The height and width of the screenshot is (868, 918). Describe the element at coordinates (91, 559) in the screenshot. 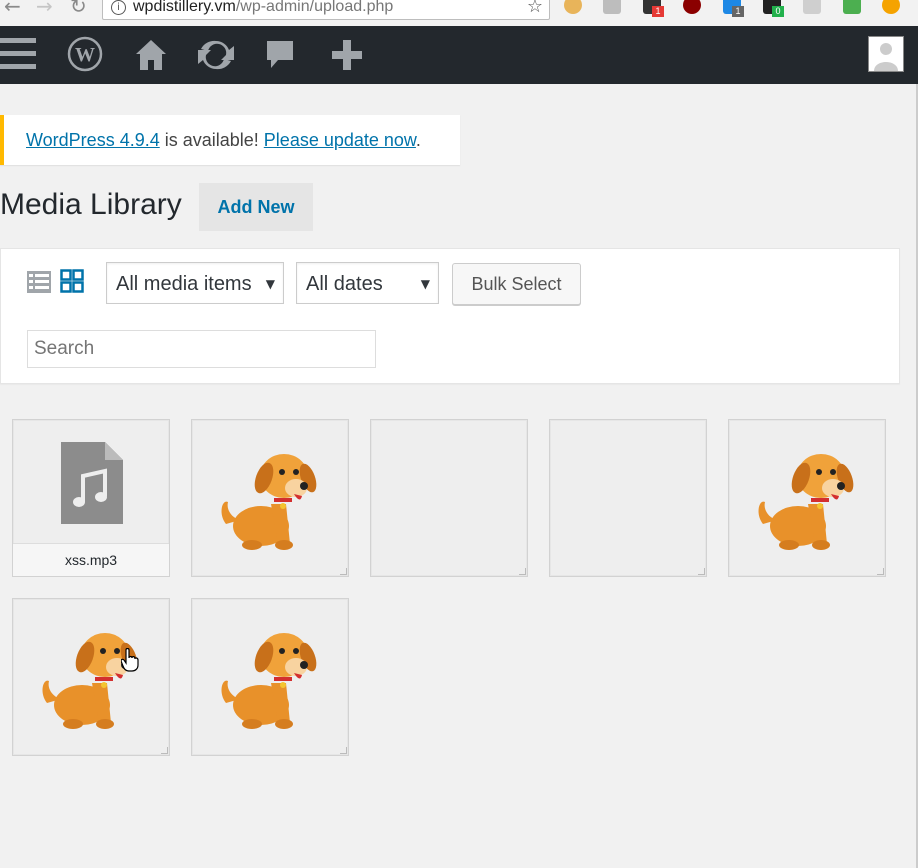

I see `media-filename: xss.mp3` at that location.